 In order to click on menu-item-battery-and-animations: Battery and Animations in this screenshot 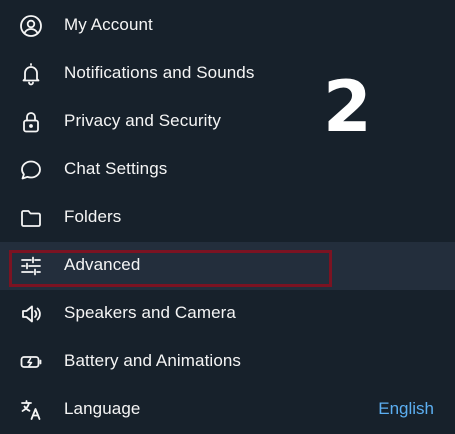, I will do `click(227, 362)`.